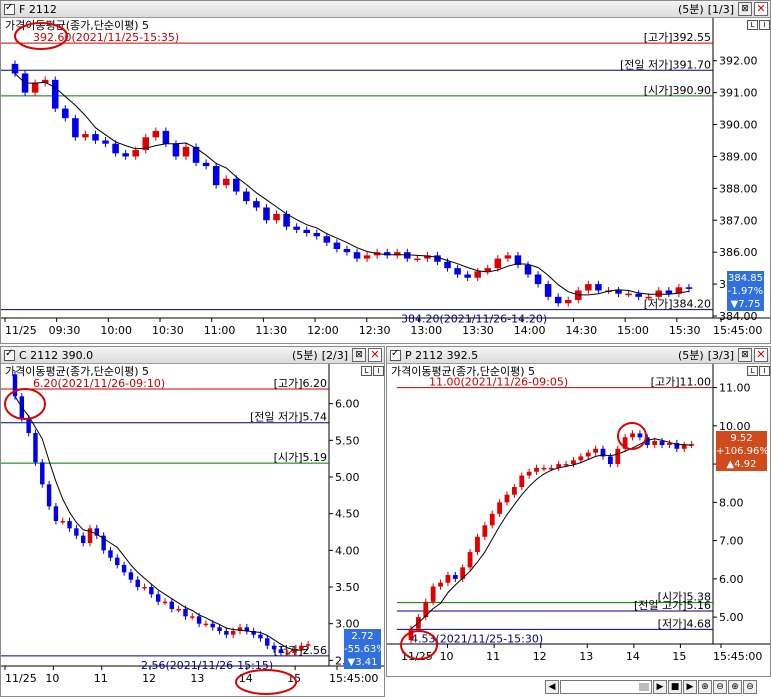 The height and width of the screenshot is (697, 771). What do you see at coordinates (672, 605) in the screenshot?
I see `level-label: [전일 고가]5.16` at bounding box center [672, 605].